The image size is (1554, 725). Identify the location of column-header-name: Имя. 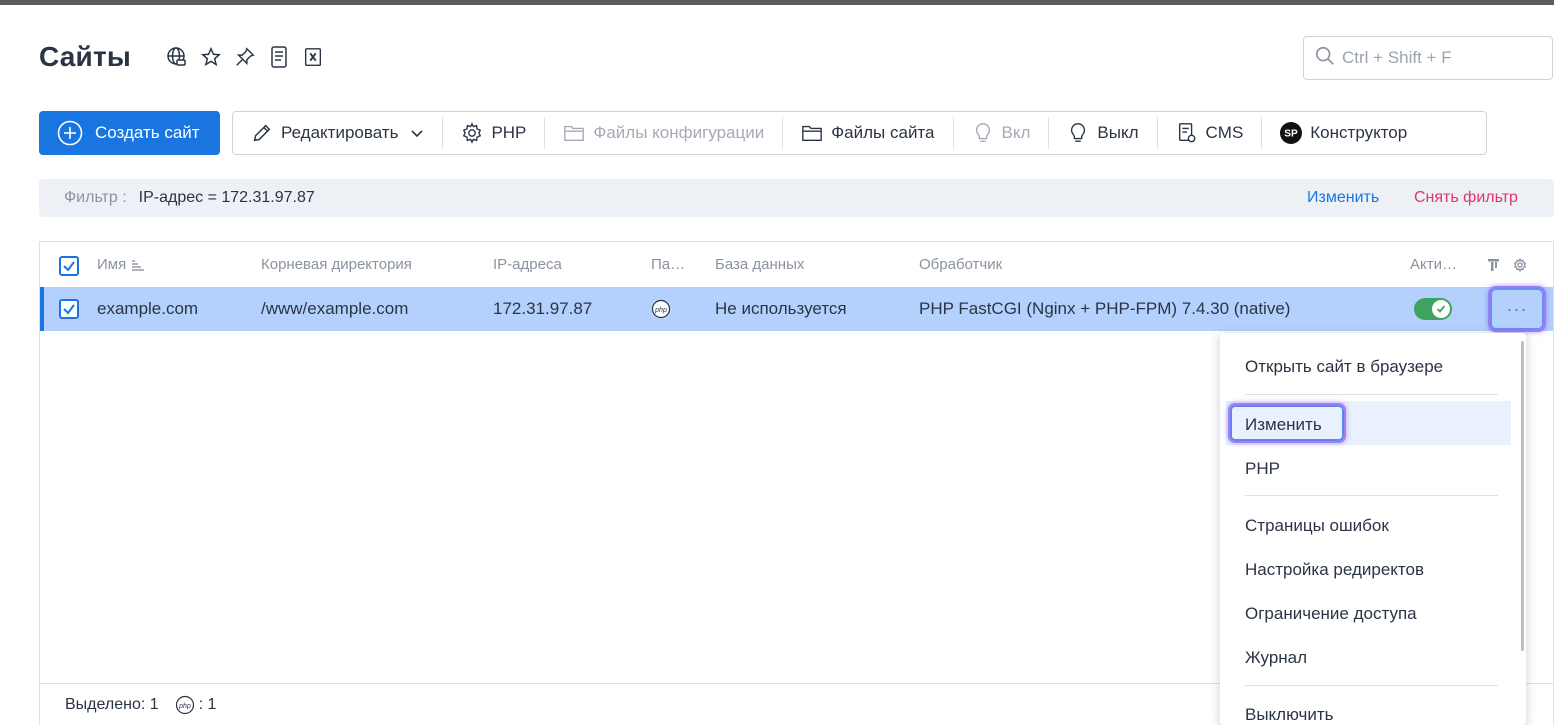
(111, 264).